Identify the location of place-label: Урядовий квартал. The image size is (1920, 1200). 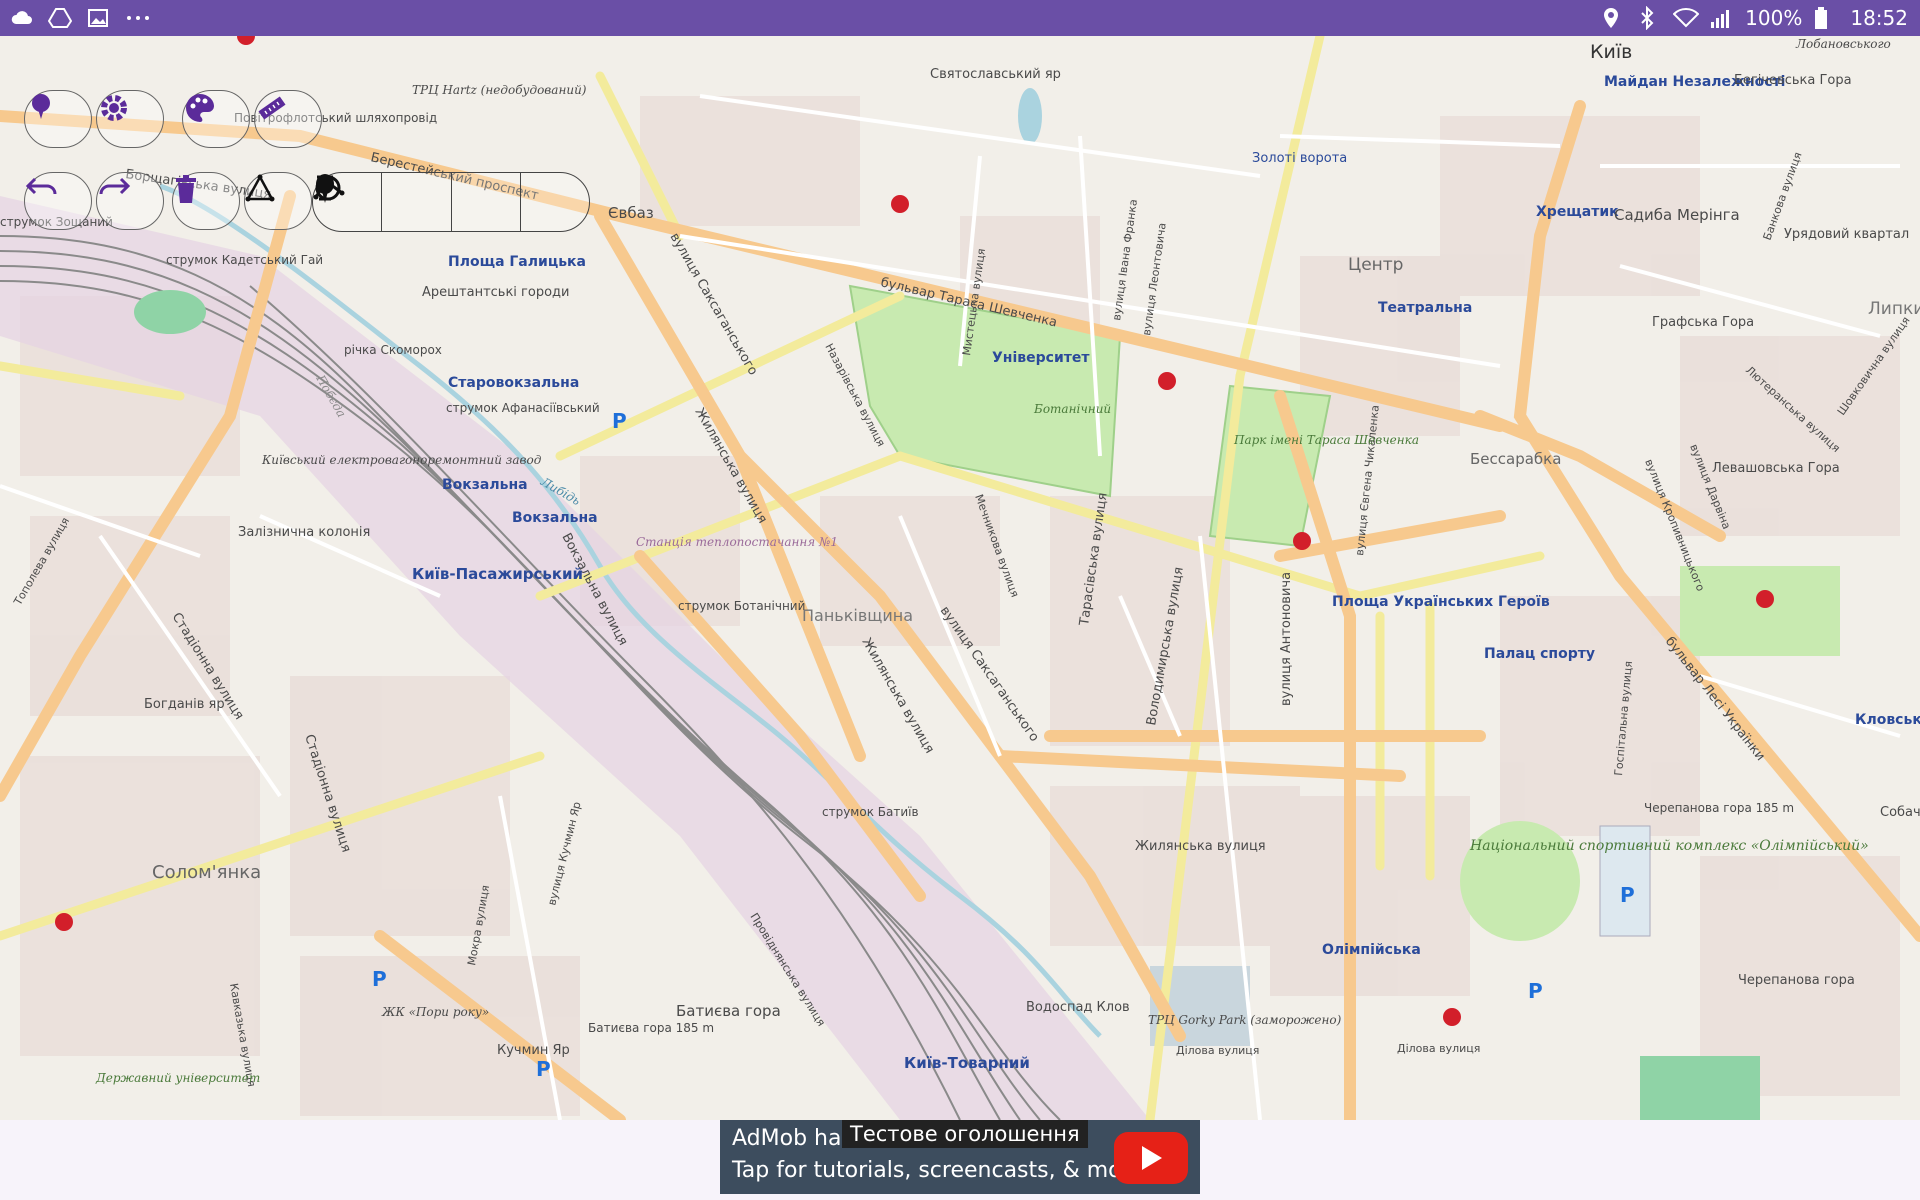
(1846, 234).